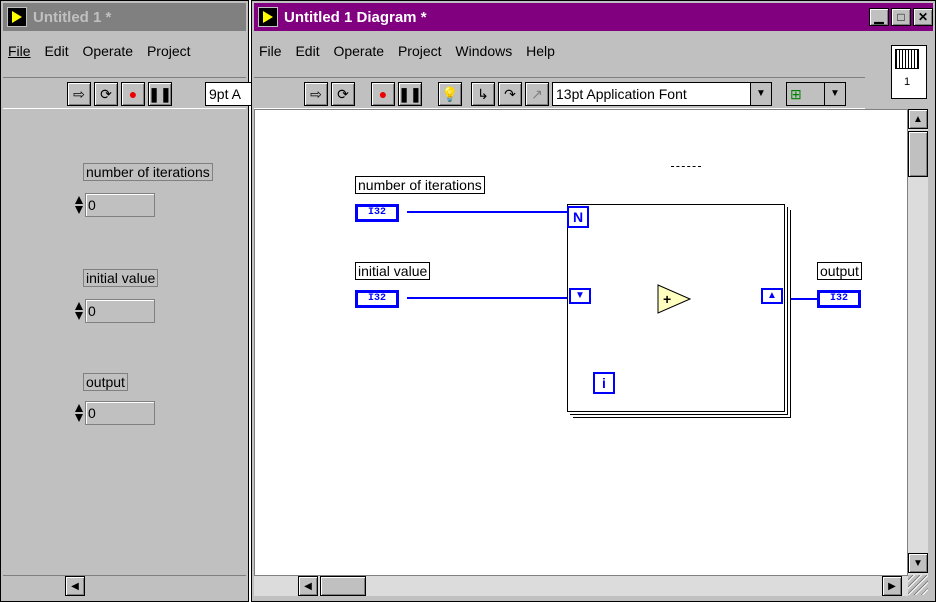 This screenshot has height=602, width=936. I want to click on front-panel-hscroll: ◀, so click(124, 585).